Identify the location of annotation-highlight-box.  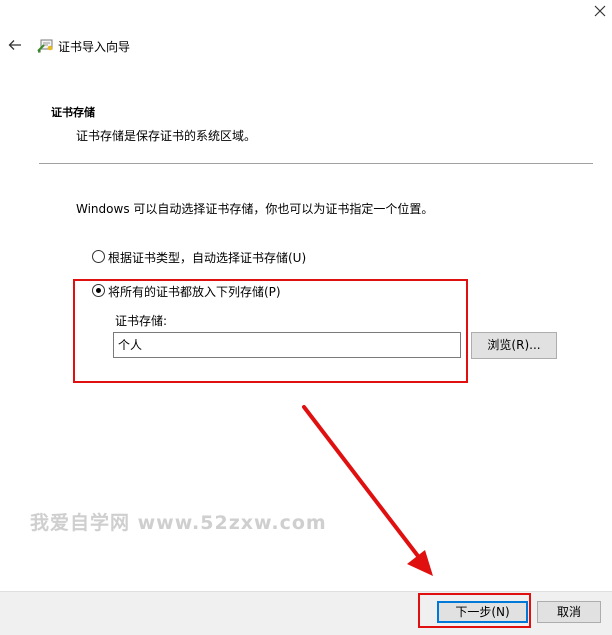
(270, 331).